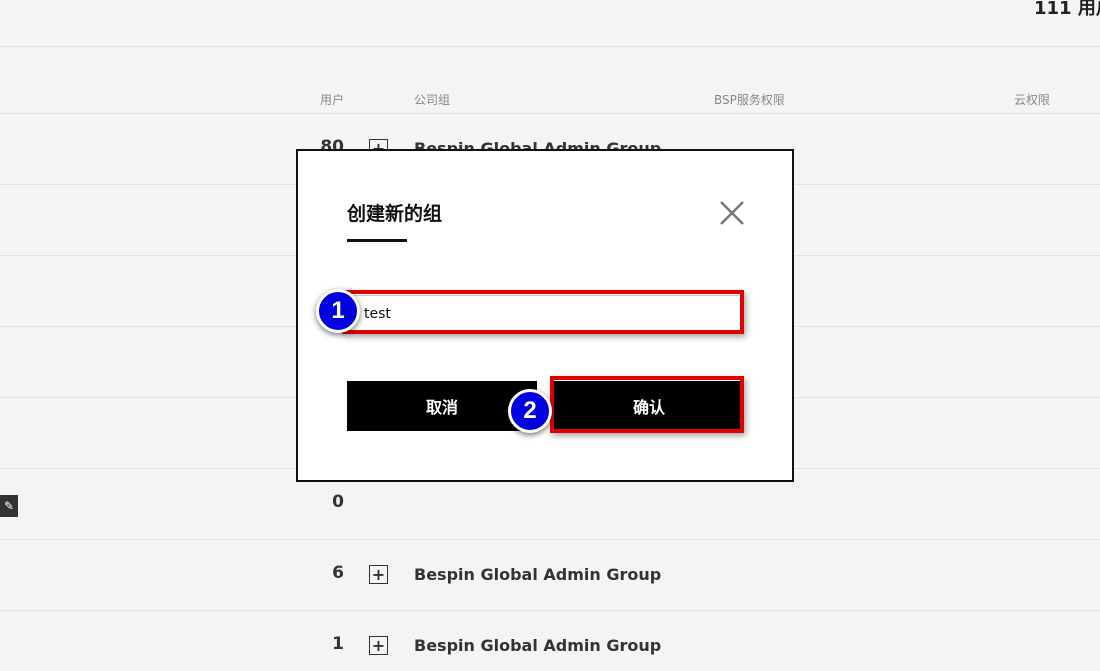 This screenshot has height=671, width=1100. What do you see at coordinates (9, 506) in the screenshot?
I see `pencil-icon: ✎` at bounding box center [9, 506].